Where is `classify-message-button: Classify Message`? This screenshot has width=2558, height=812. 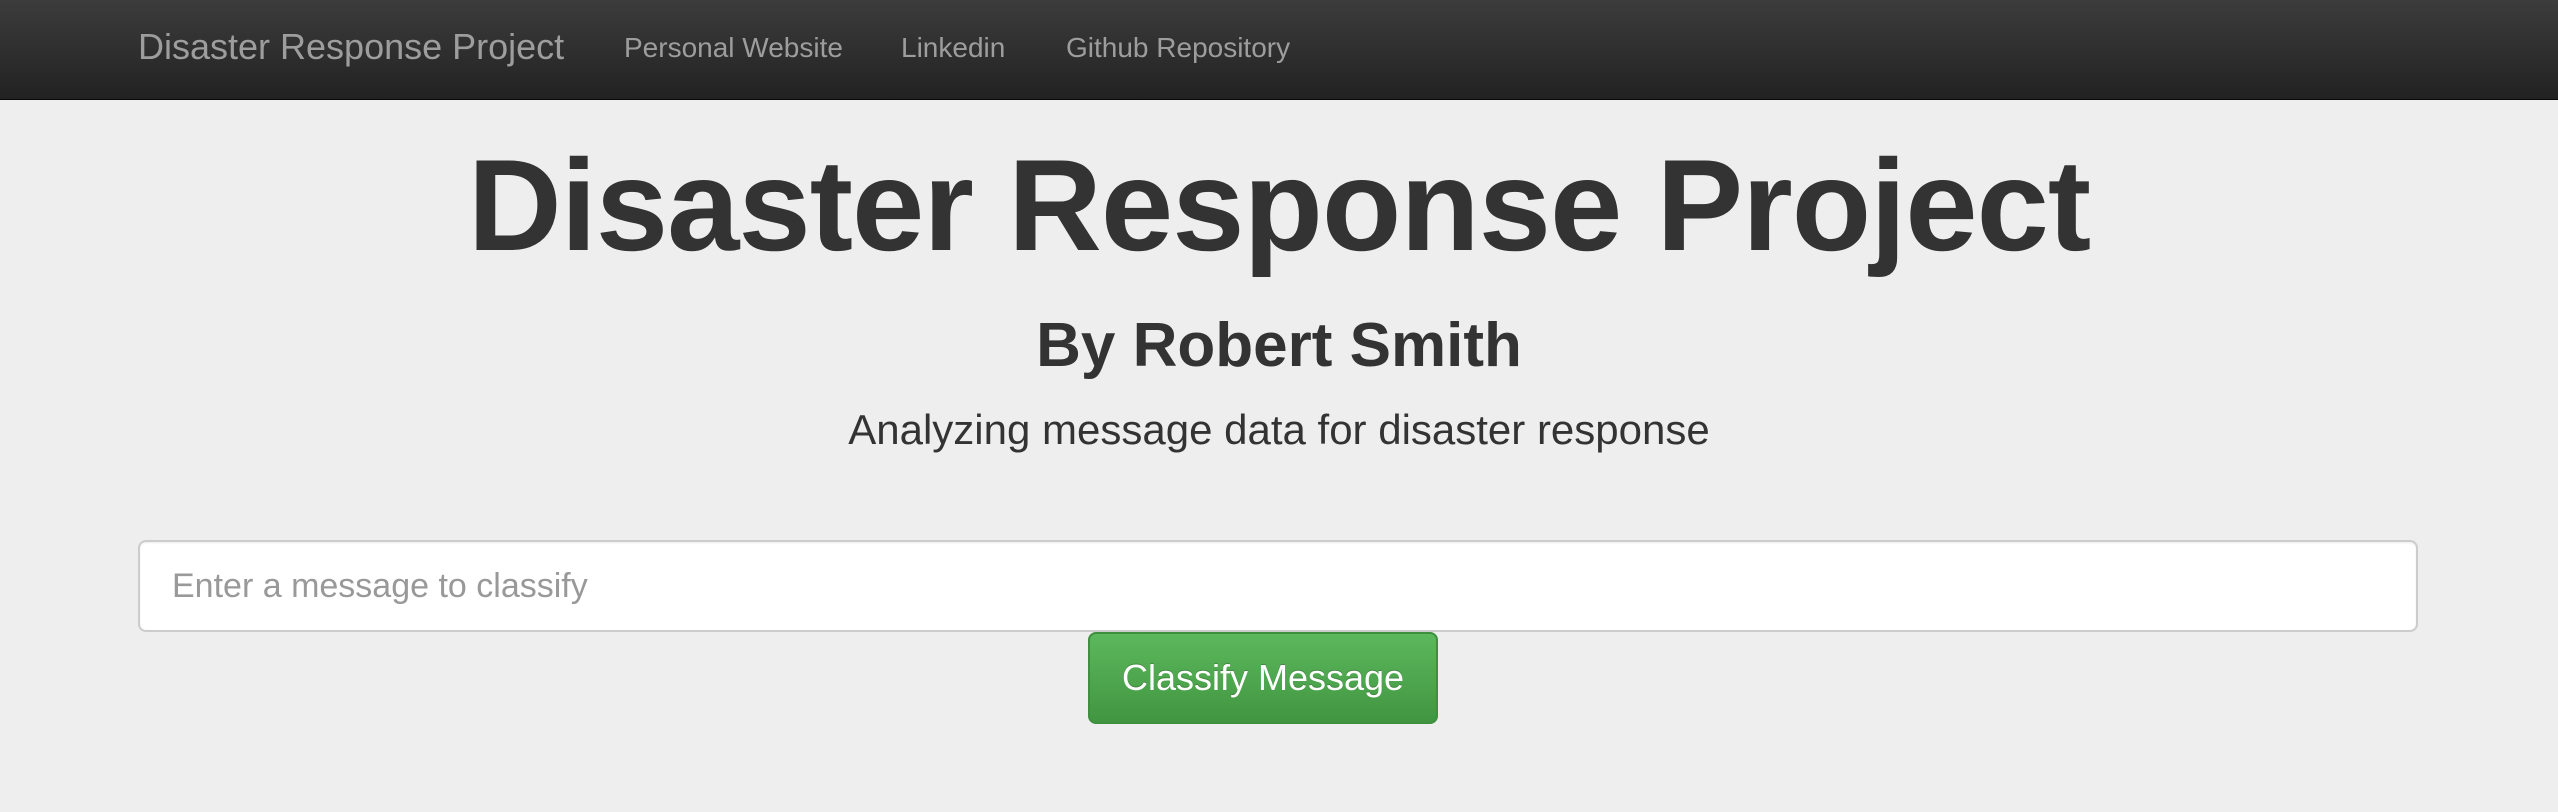
classify-message-button: Classify Message is located at coordinates (1263, 678).